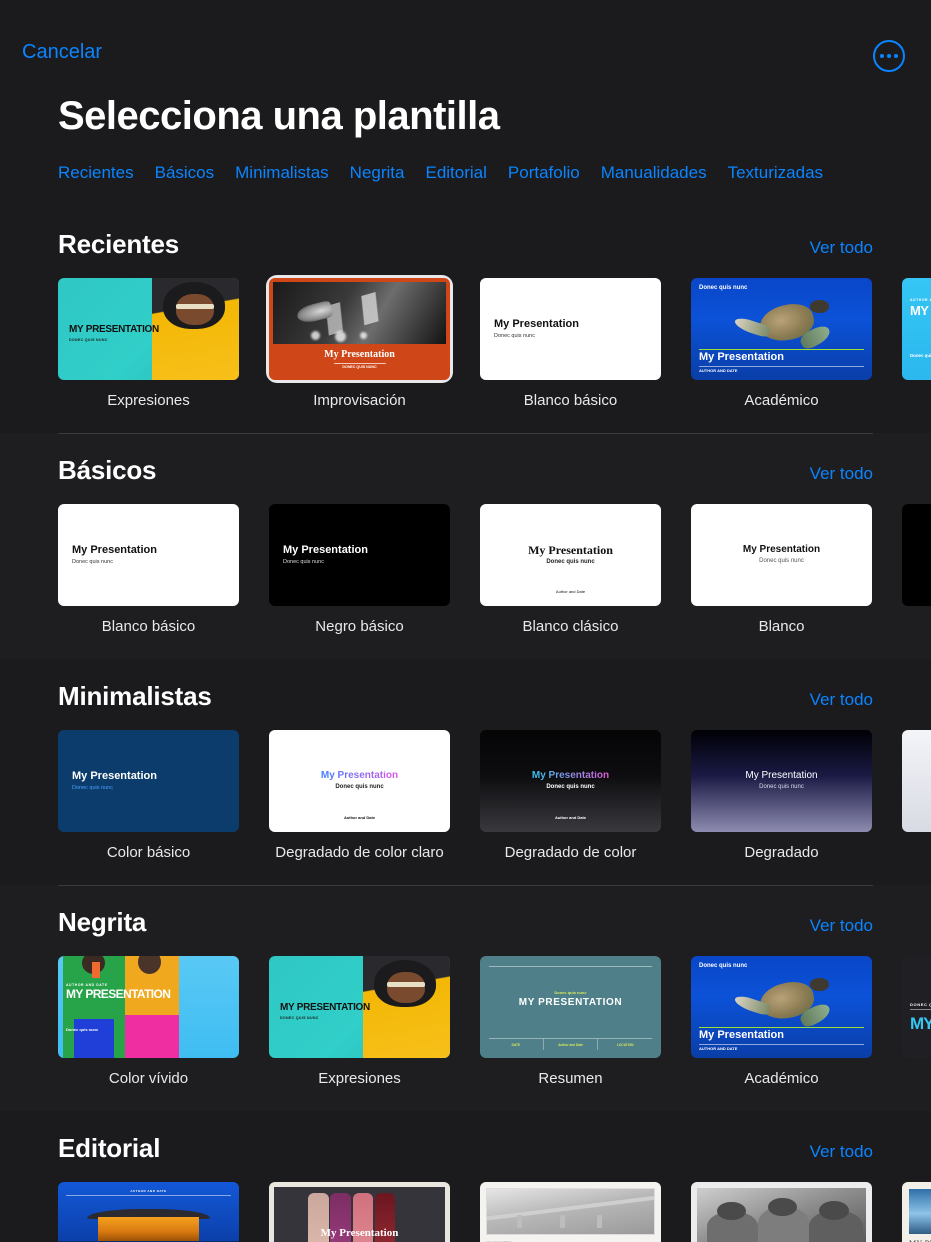  I want to click on category-link-negrita: Negrita, so click(377, 173).